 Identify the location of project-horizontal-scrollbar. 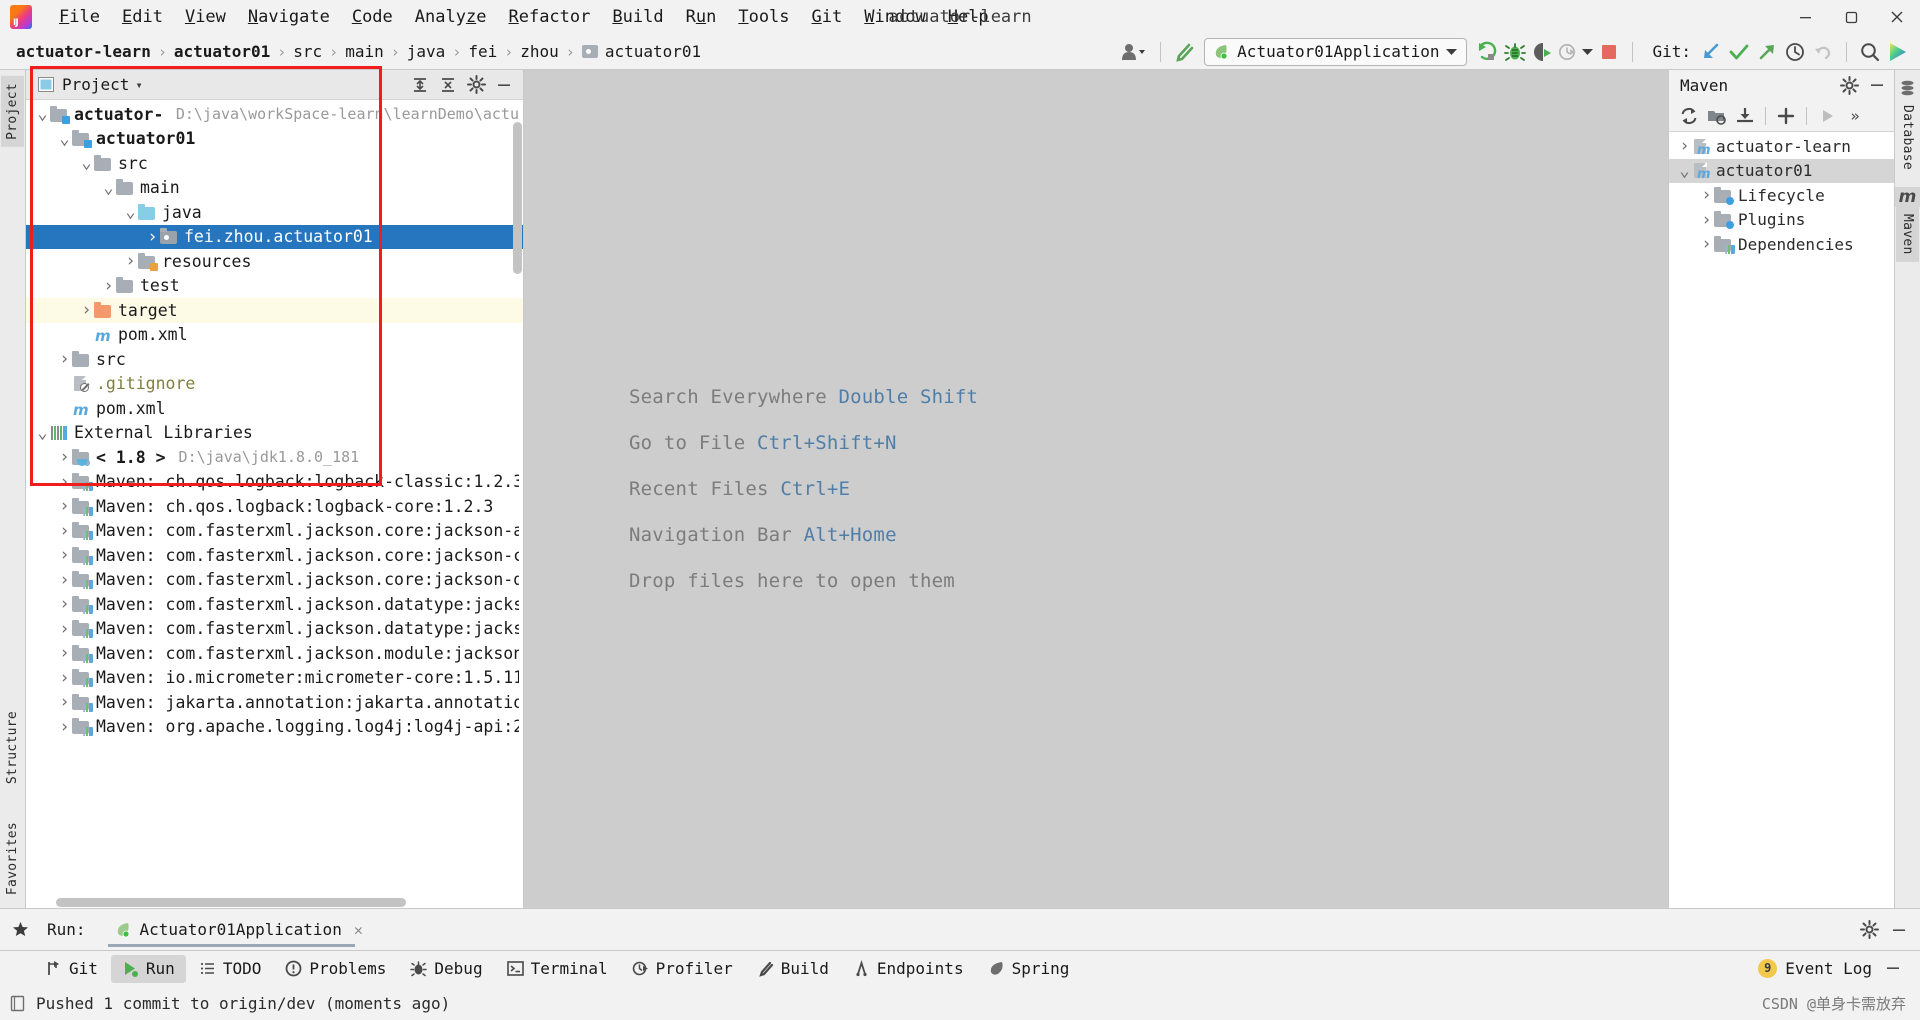
(274, 902).